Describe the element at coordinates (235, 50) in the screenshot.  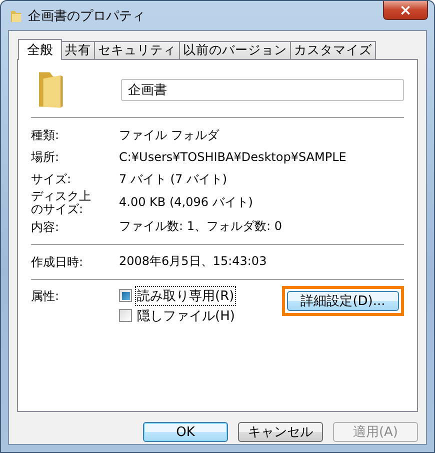
I see `tab: 以前のバージョン` at that location.